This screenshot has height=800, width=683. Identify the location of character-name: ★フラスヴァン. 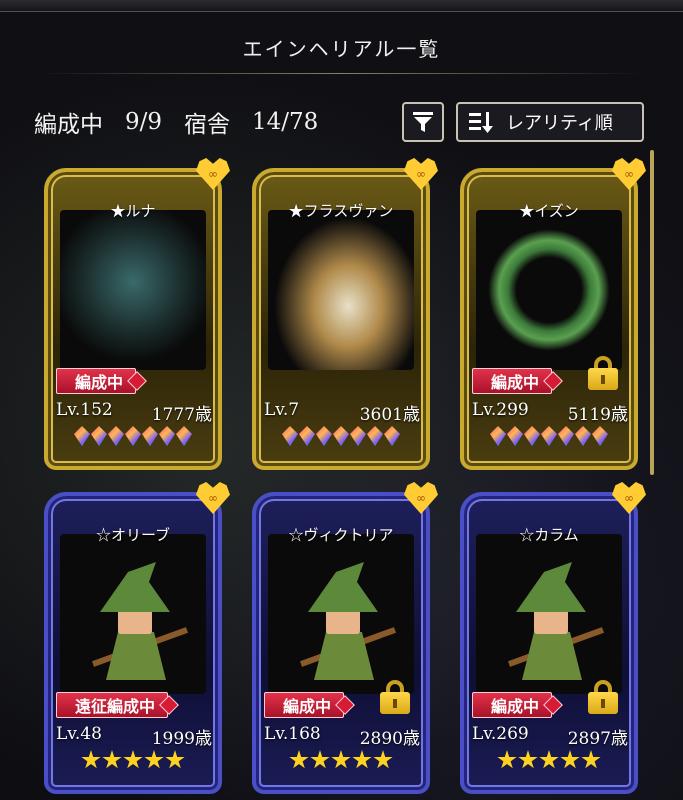
(341, 211).